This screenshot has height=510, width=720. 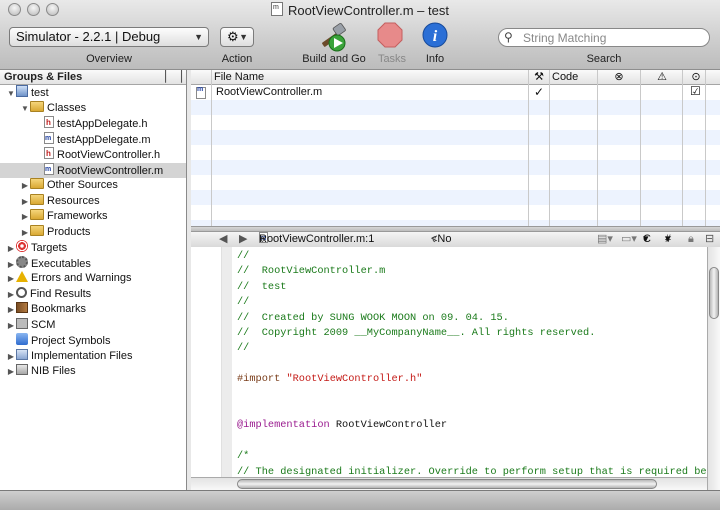 I want to click on vertical-scroll-thumb, so click(x=714, y=293).